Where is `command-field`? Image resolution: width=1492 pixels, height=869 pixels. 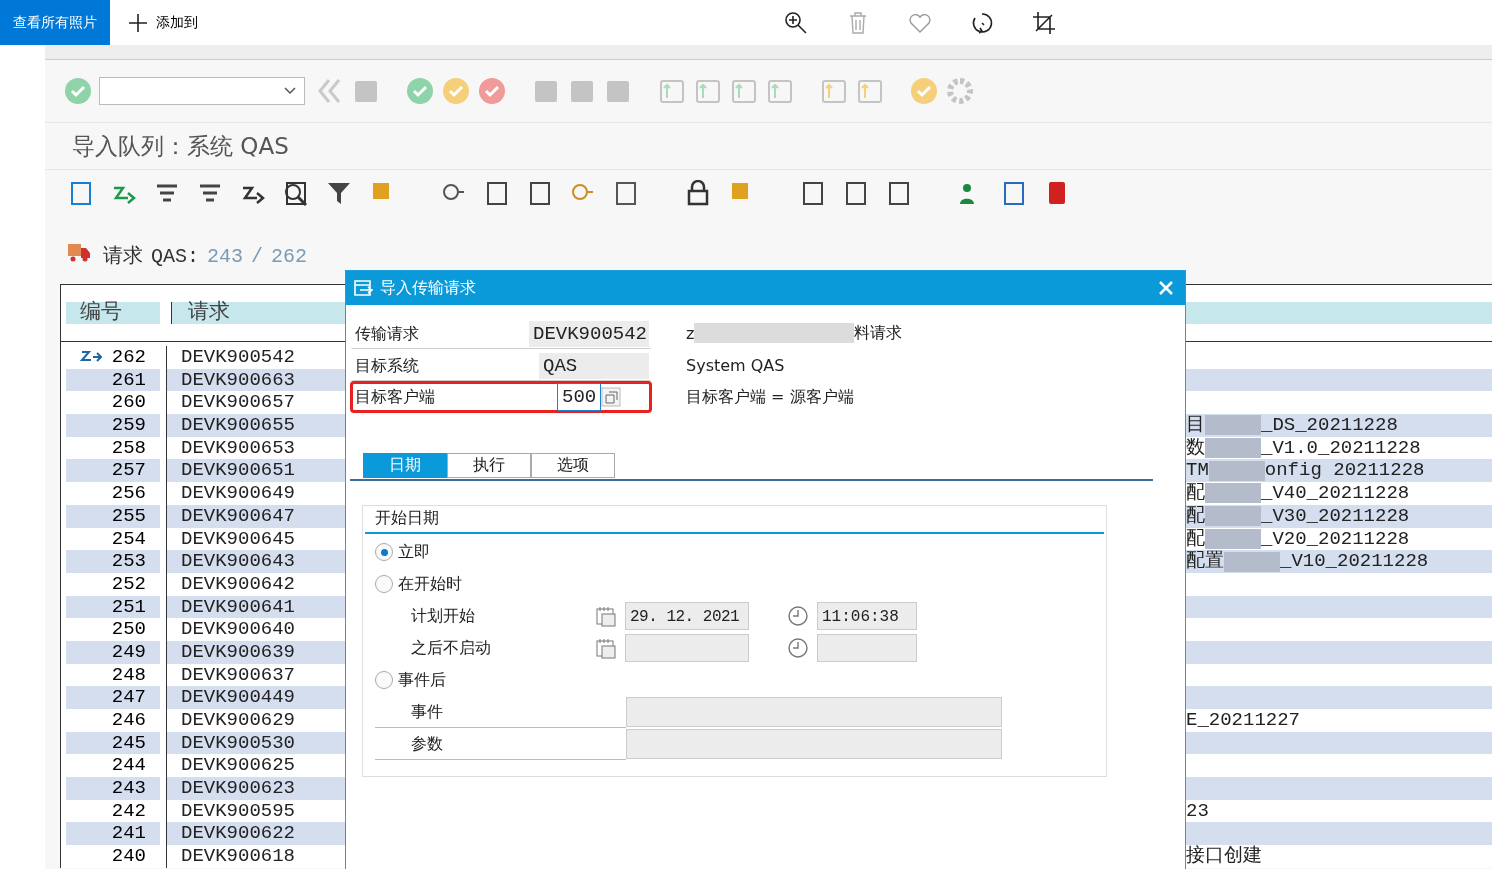
command-field is located at coordinates (202, 91).